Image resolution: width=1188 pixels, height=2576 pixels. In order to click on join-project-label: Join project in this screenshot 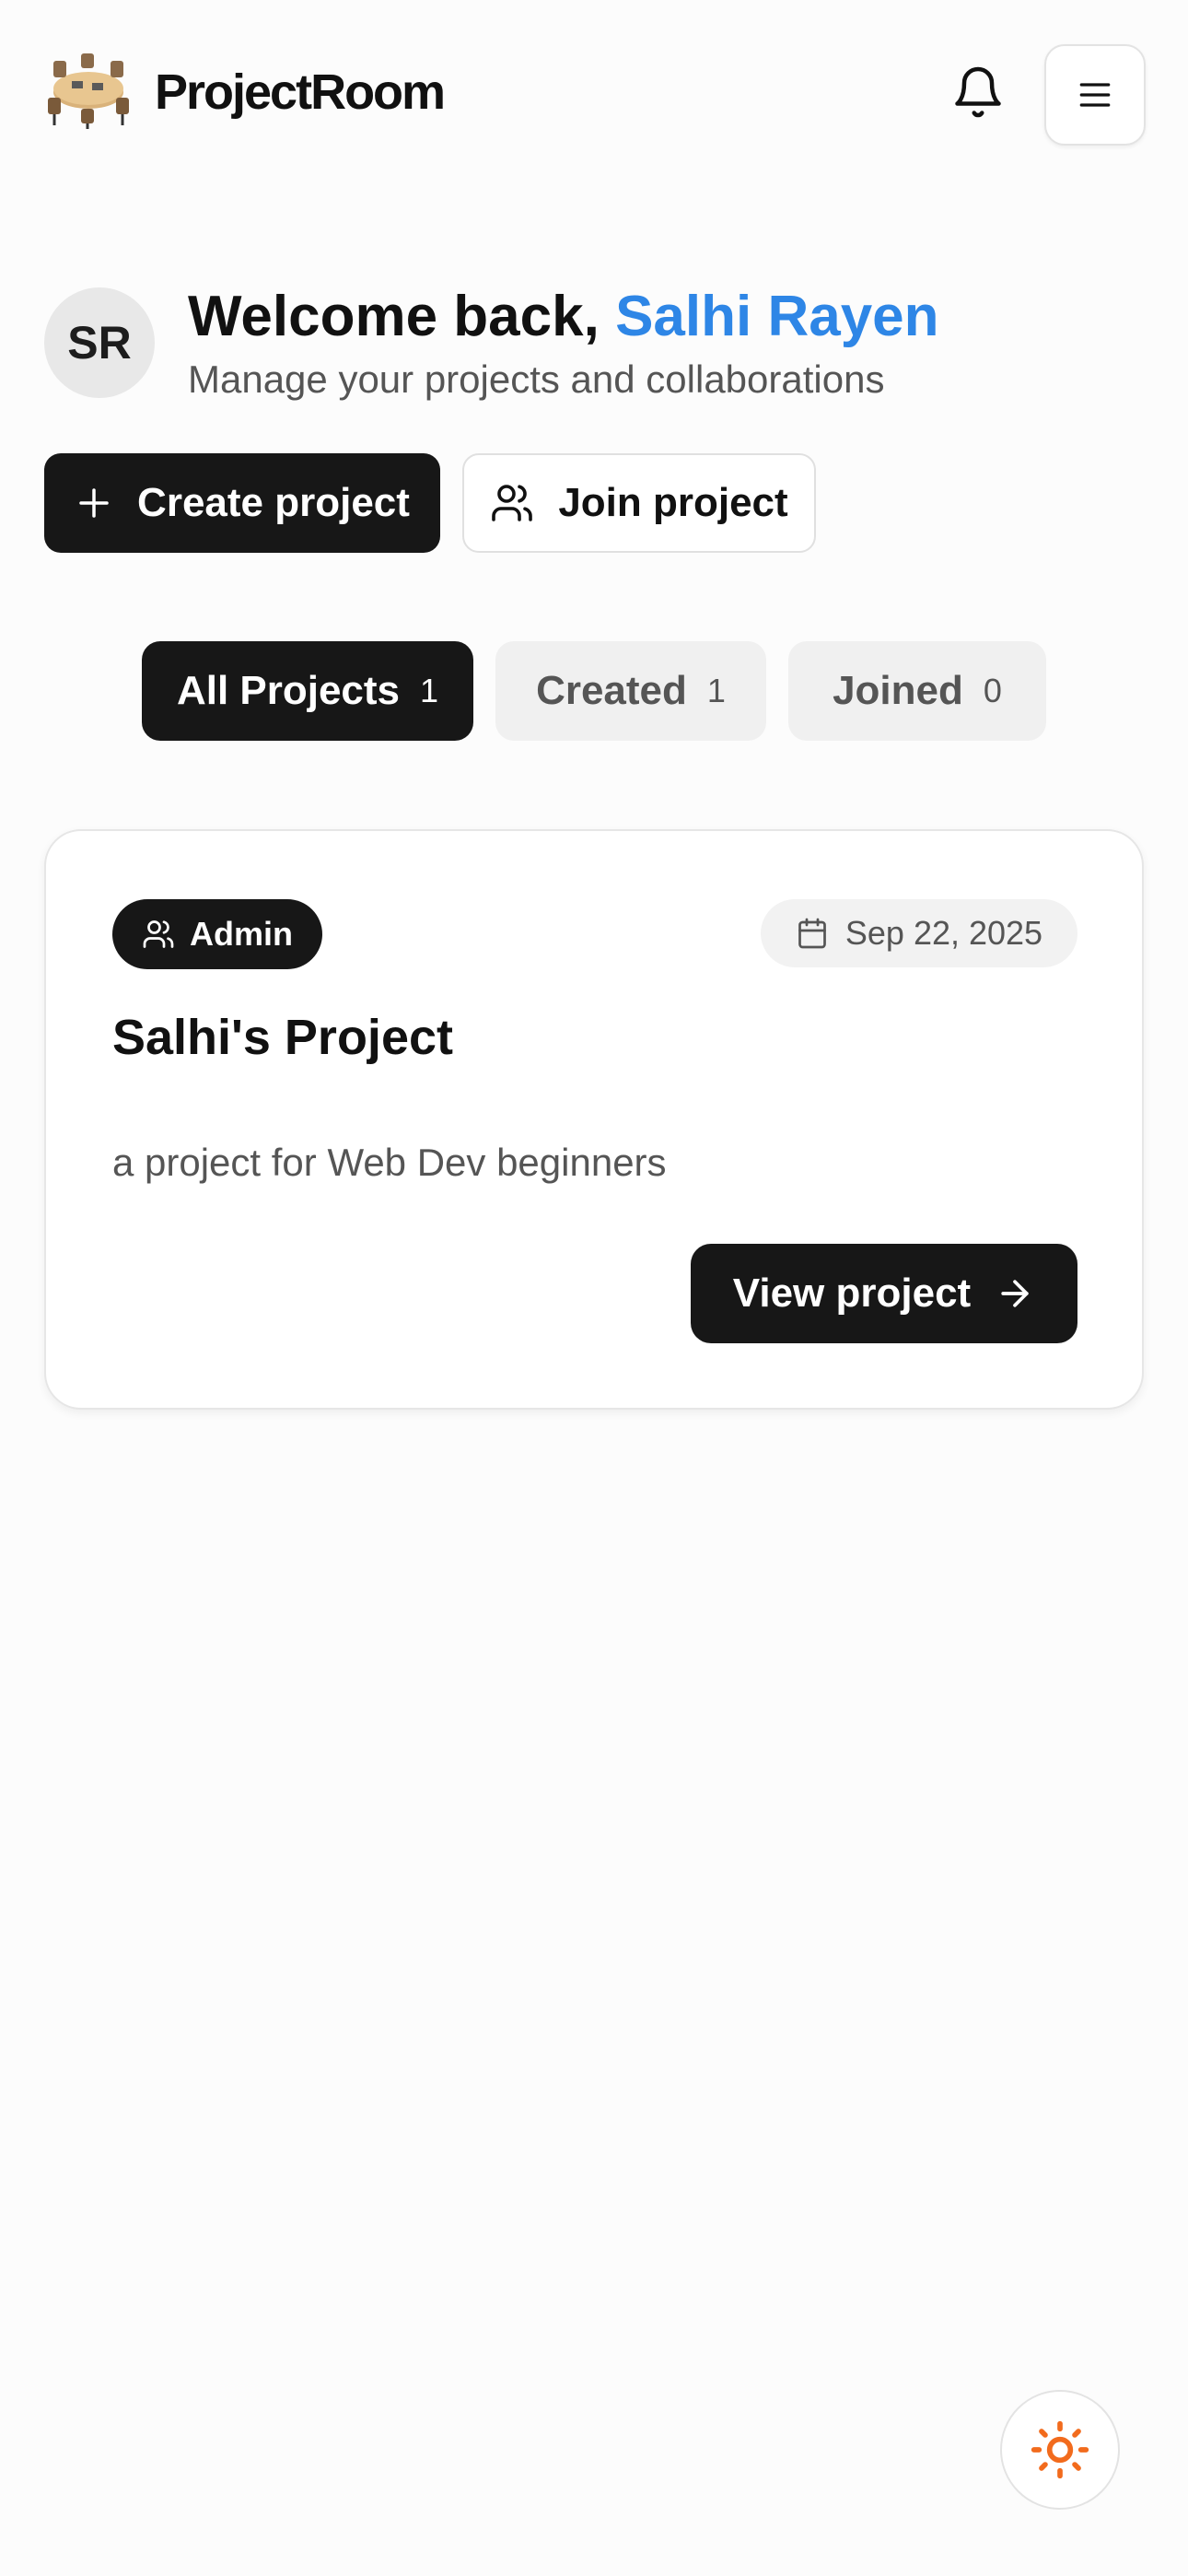, I will do `click(673, 502)`.